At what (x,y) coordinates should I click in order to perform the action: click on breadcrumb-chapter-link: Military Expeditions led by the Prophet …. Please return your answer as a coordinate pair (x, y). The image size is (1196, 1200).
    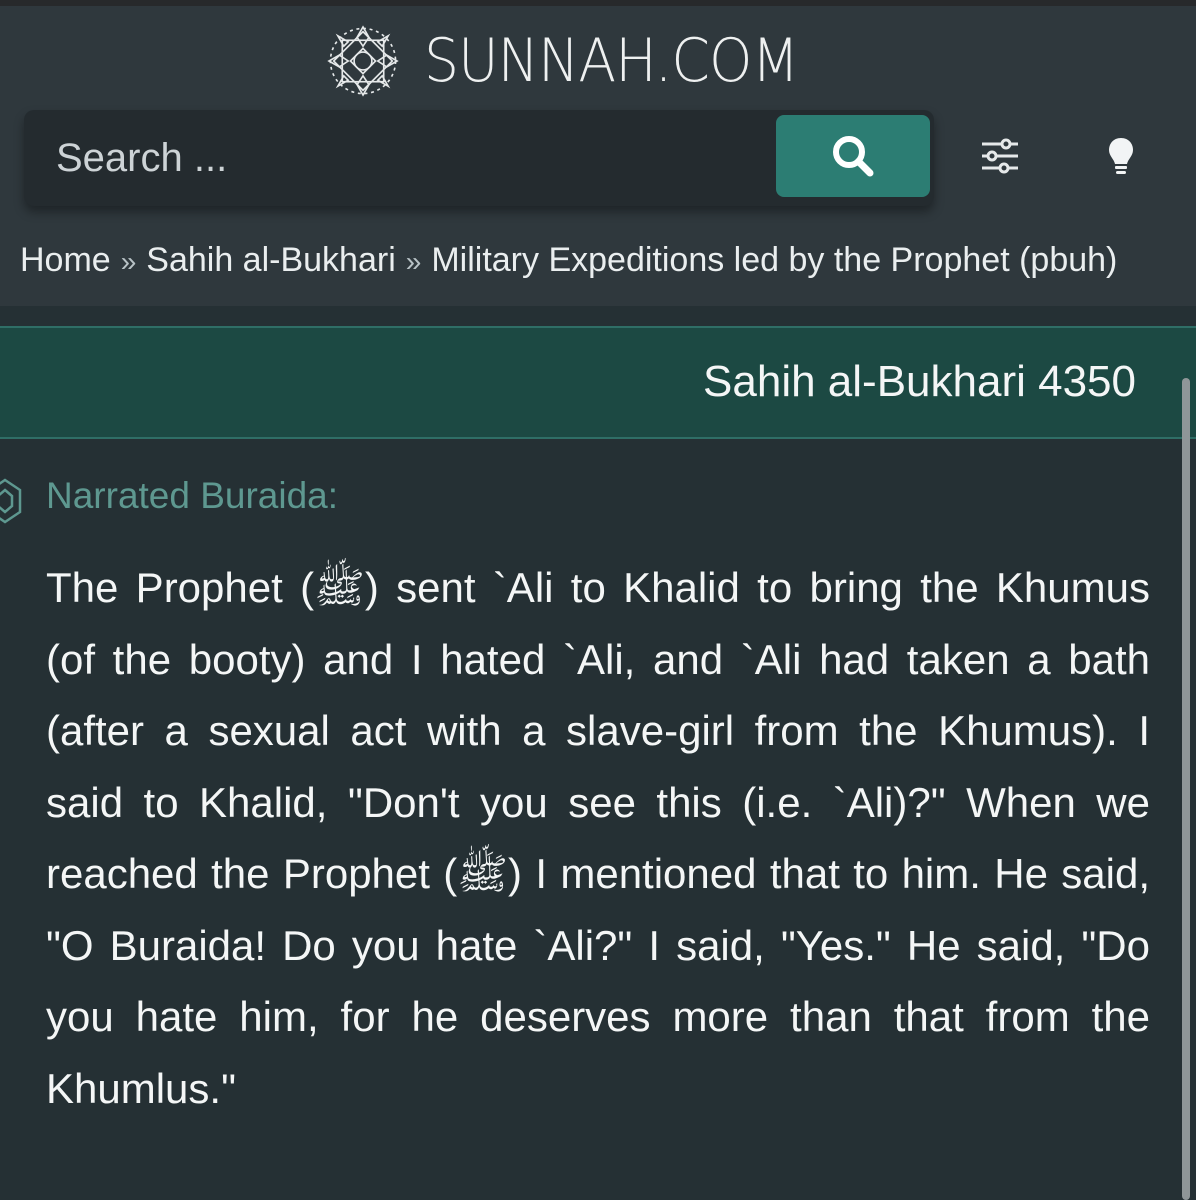
    Looking at the image, I should click on (774, 260).